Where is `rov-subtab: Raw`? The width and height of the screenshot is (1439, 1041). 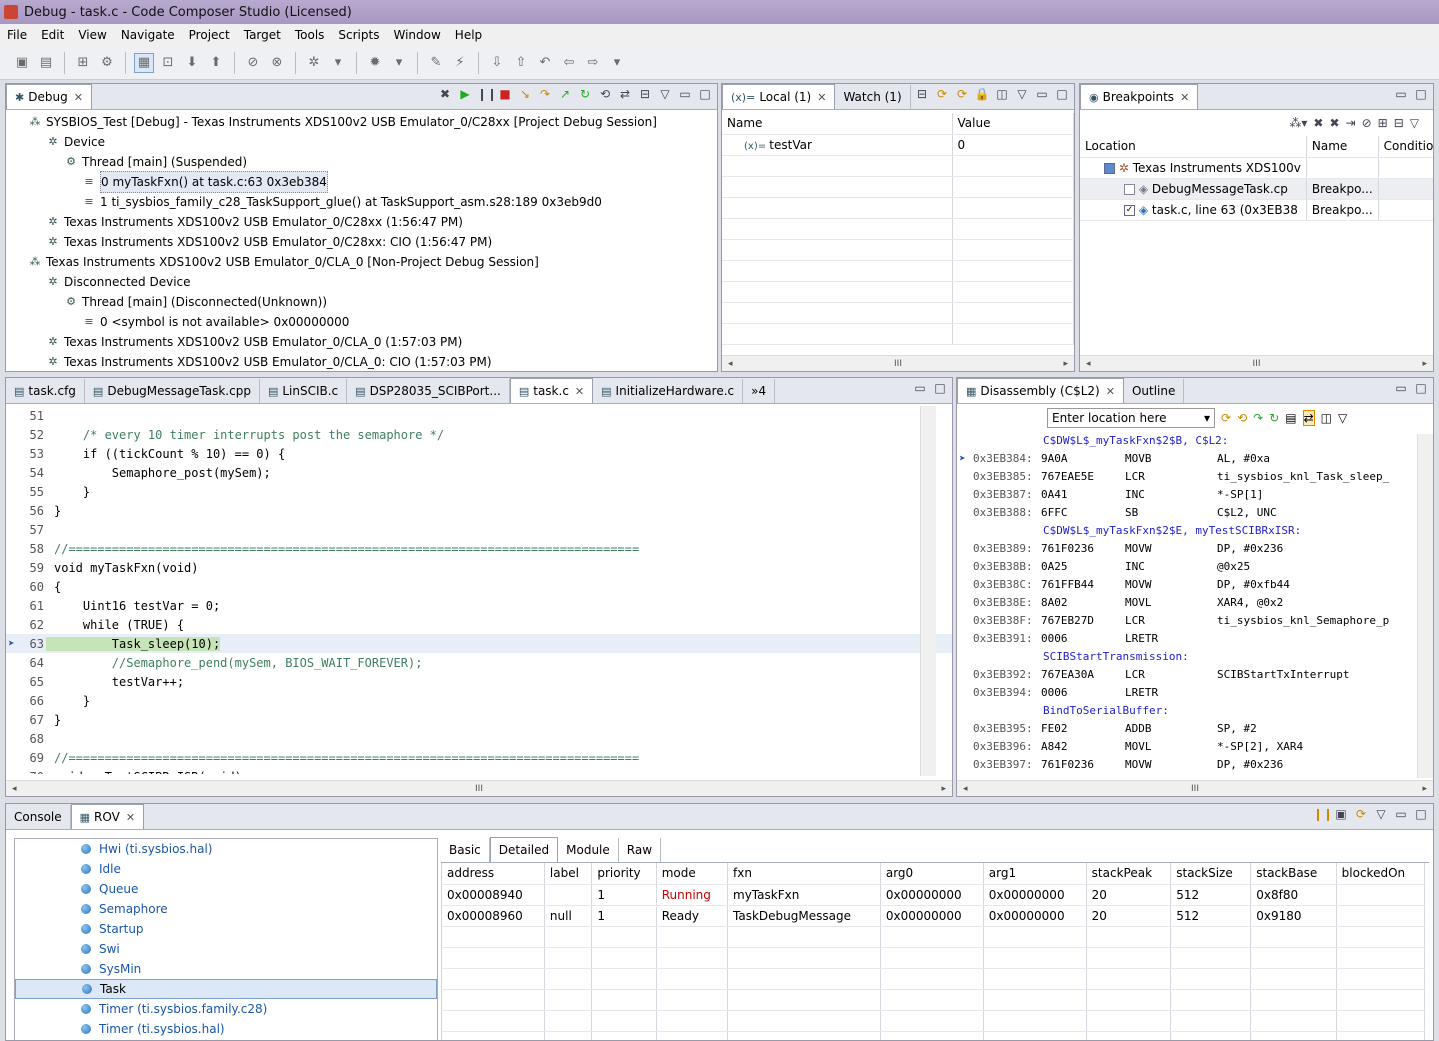
rov-subtab: Raw is located at coordinates (640, 850).